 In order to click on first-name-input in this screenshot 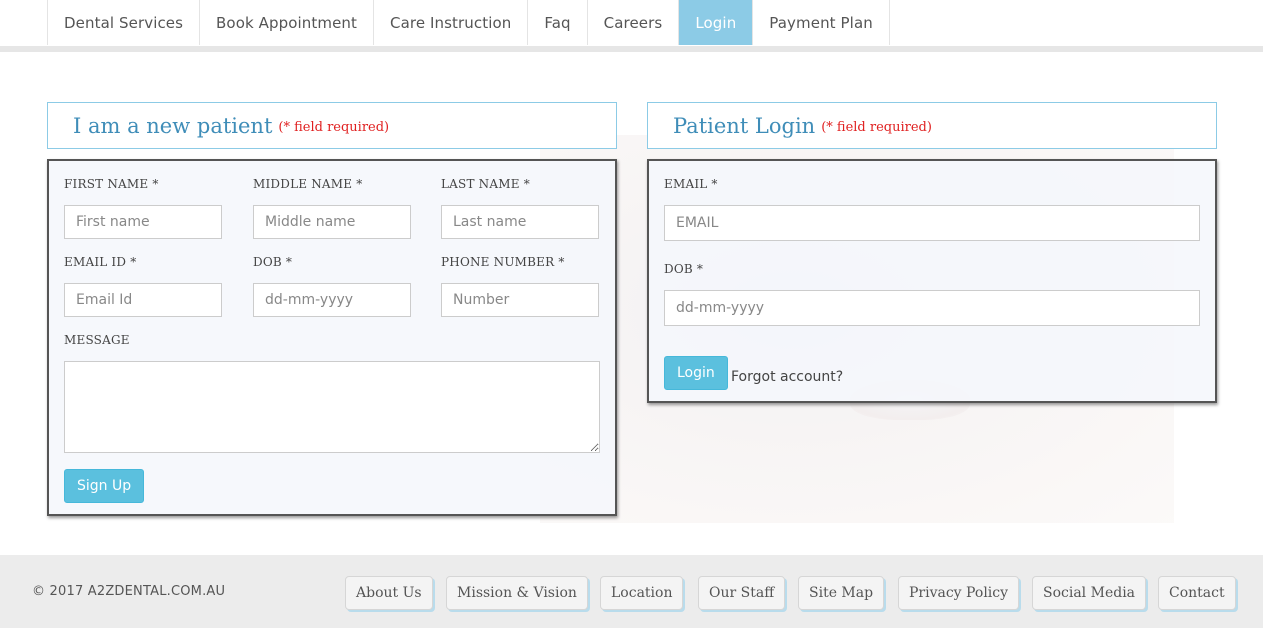, I will do `click(143, 222)`.